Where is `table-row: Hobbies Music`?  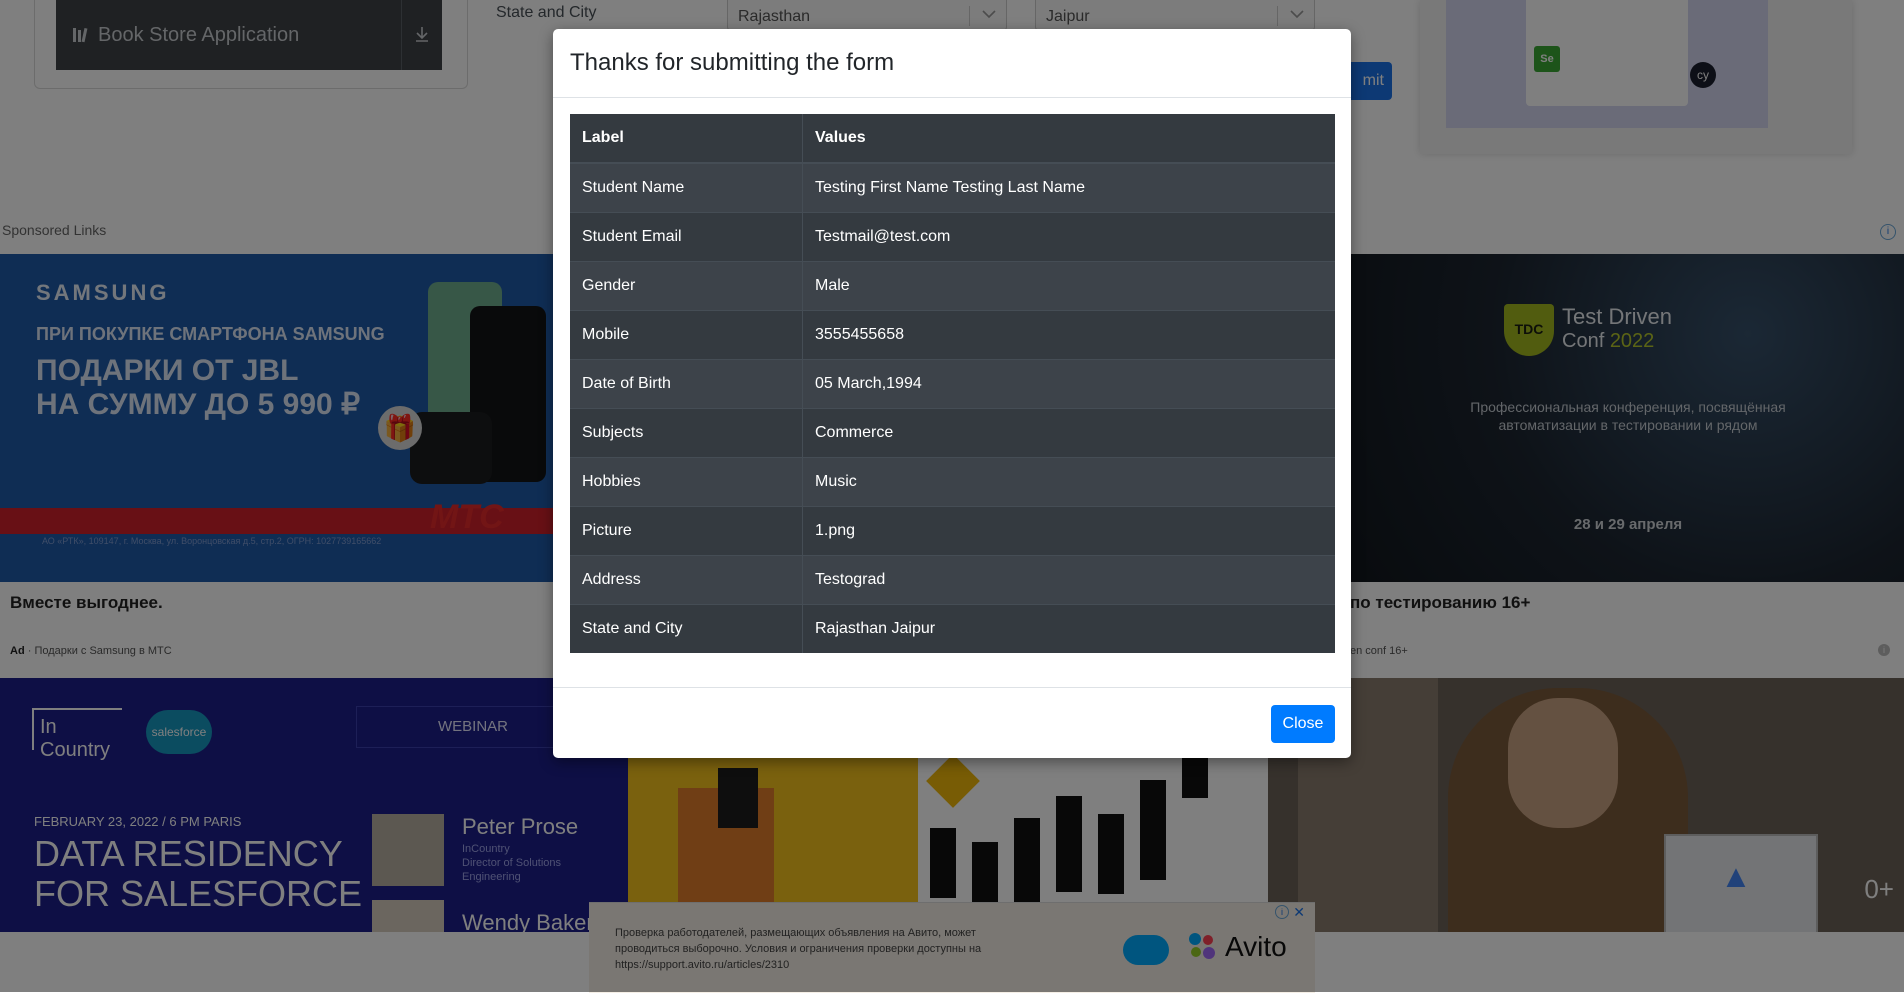
table-row: Hobbies Music is located at coordinates (952, 482).